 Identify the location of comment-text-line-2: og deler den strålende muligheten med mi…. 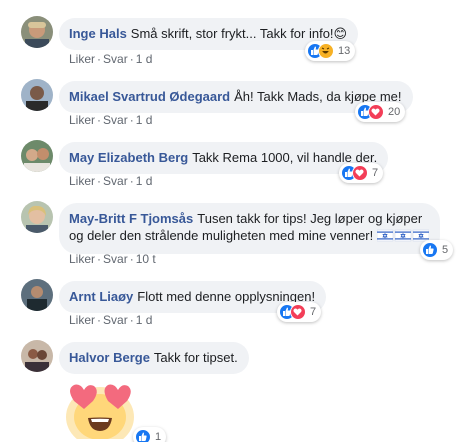
(221, 235).